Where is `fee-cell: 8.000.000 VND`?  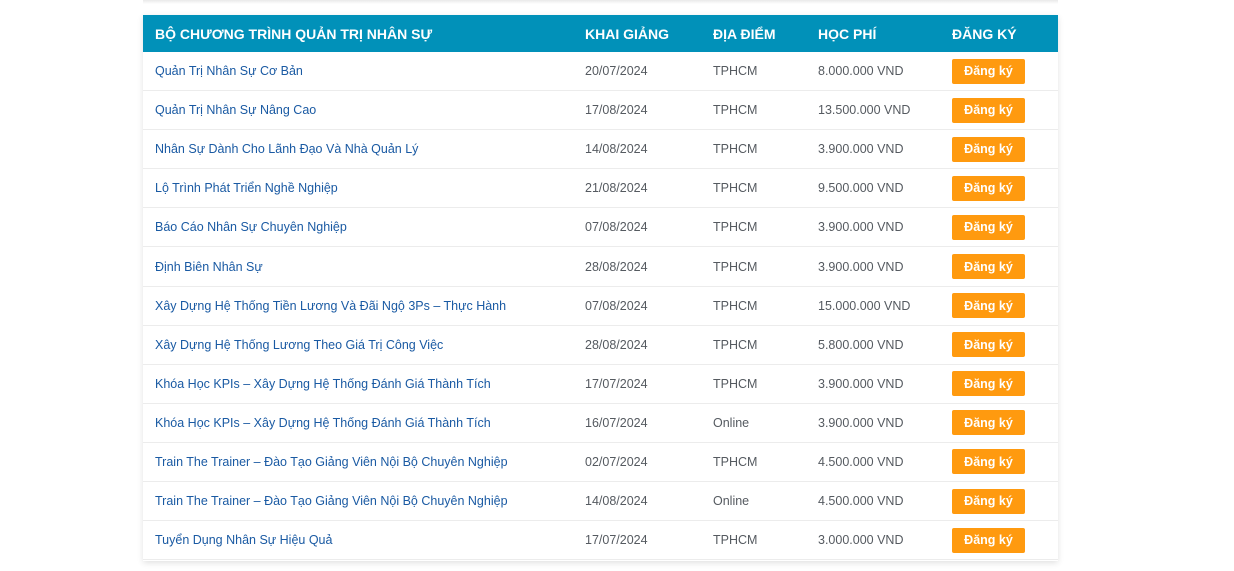 fee-cell: 8.000.000 VND is located at coordinates (861, 71).